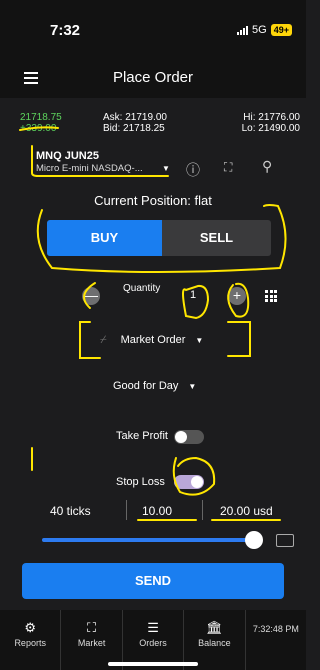 The height and width of the screenshot is (670, 320). Describe the element at coordinates (281, 30) in the screenshot. I see `battery-icon: 49+` at that location.